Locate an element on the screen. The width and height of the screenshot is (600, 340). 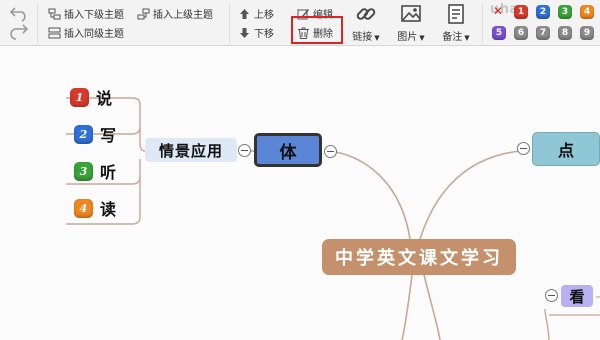
arrow-up-icon is located at coordinates (244, 14).